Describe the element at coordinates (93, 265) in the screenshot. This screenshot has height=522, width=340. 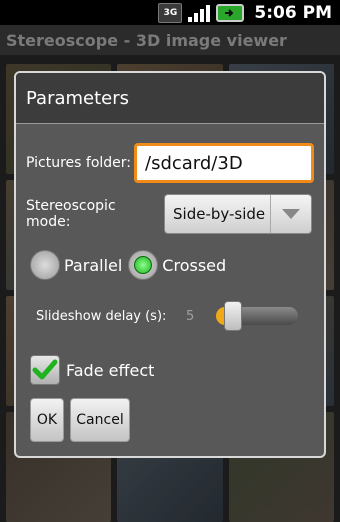
I see `parallel-radio-label: Parallel` at that location.